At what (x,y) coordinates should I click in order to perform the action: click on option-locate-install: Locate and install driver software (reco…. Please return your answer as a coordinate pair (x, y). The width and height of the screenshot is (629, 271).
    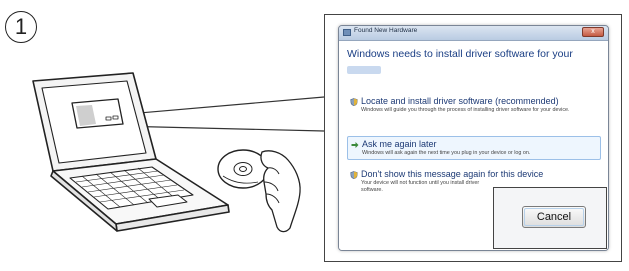
    Looking at the image, I should click on (474, 105).